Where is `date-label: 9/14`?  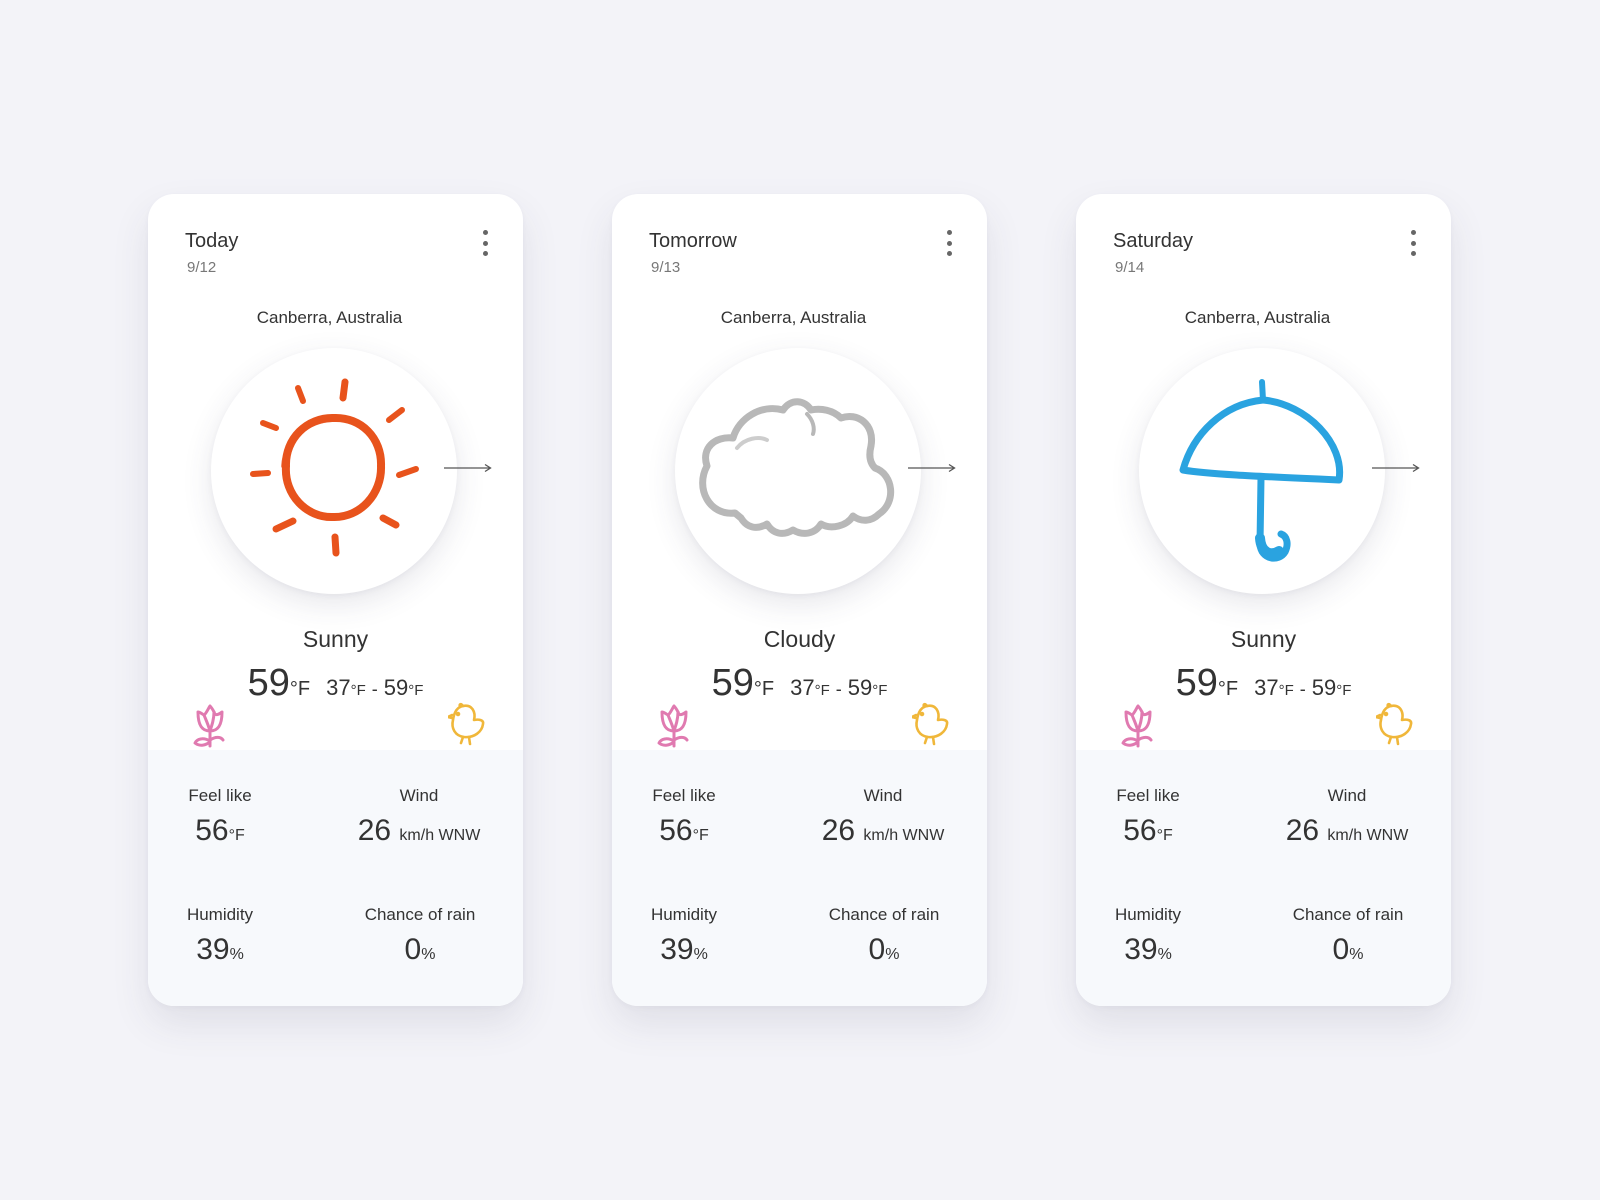
date-label: 9/14 is located at coordinates (1130, 267).